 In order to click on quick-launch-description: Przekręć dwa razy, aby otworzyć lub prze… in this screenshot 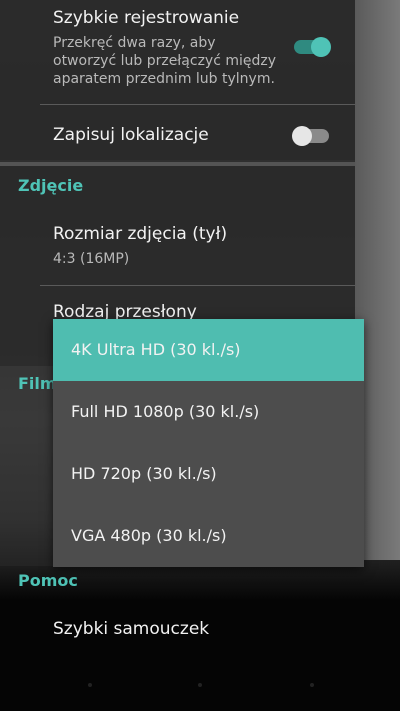, I will do `click(165, 61)`.